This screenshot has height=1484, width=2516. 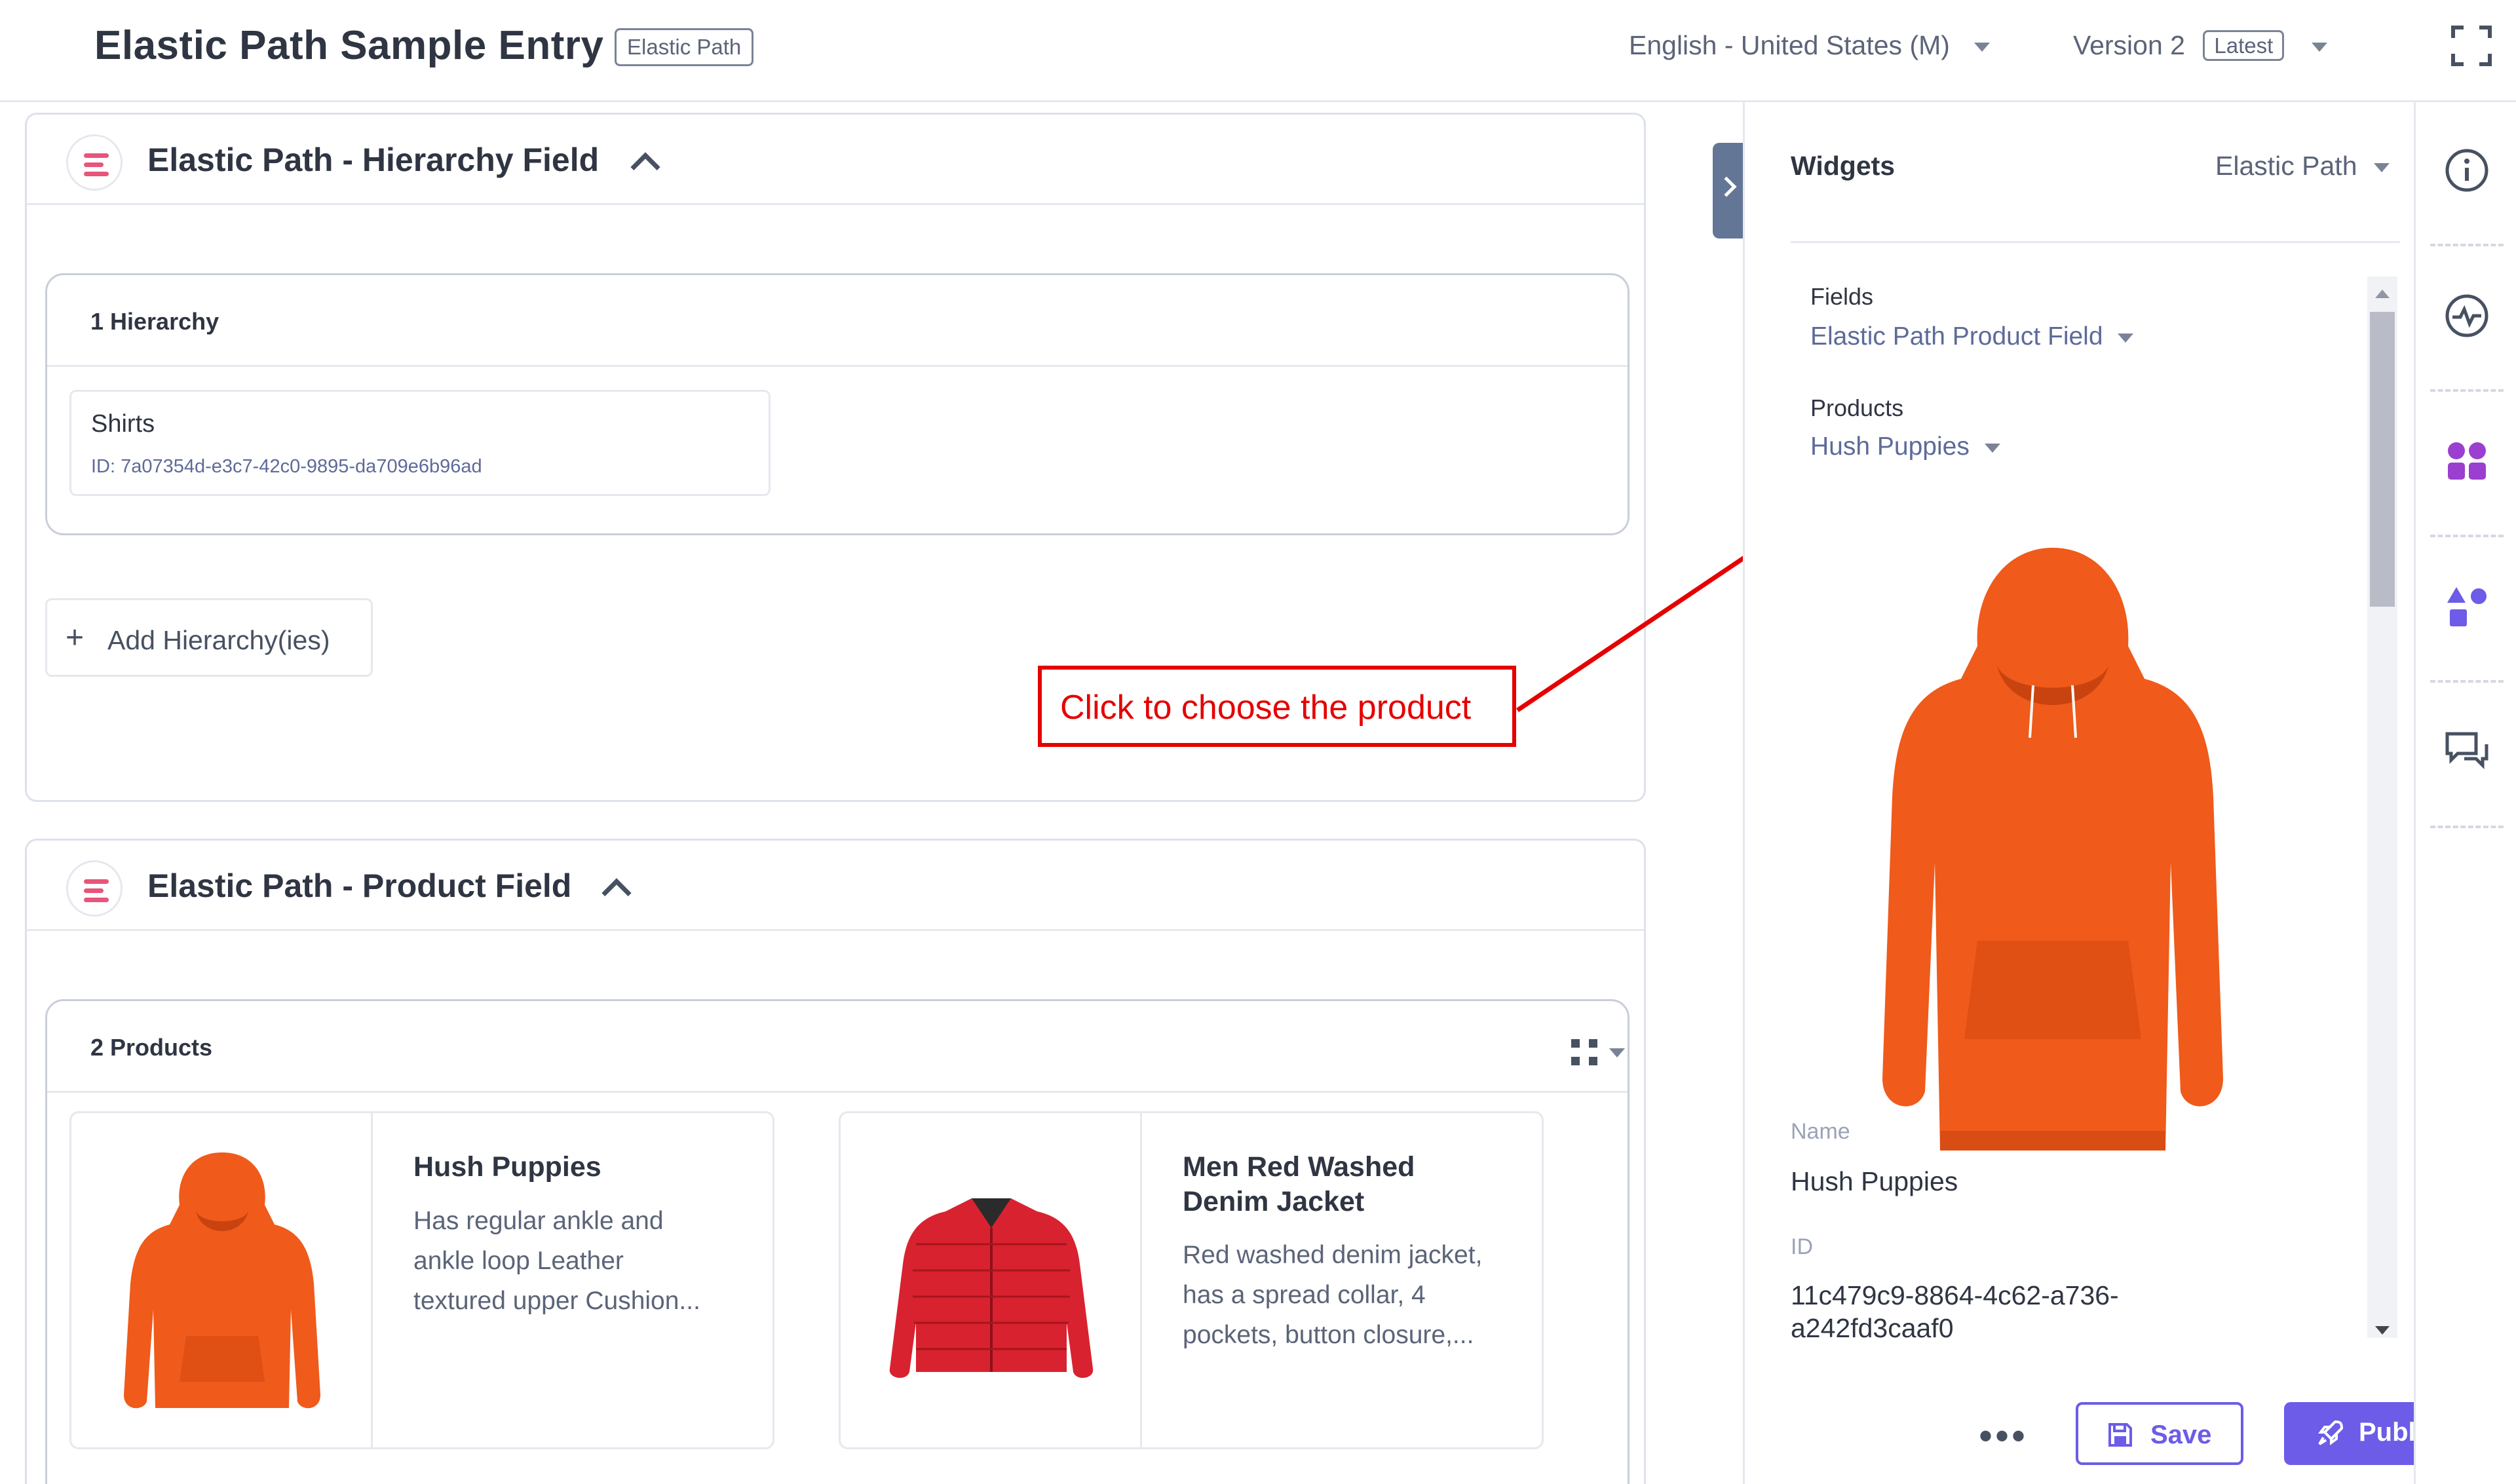 What do you see at coordinates (1843, 166) in the screenshot?
I see `widgets-panel-title: Widgets` at bounding box center [1843, 166].